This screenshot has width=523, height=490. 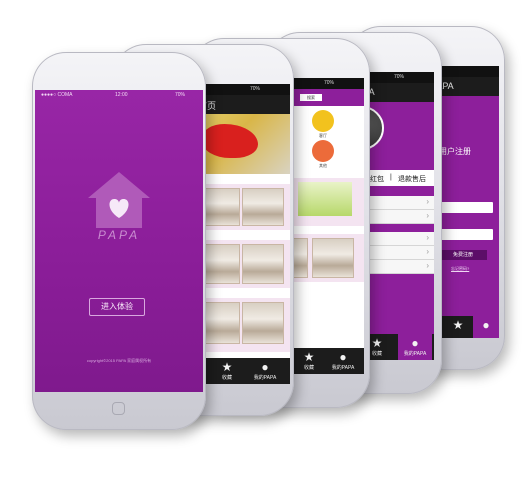 What do you see at coordinates (455, 151) in the screenshot?
I see `register-heading: 用户注册` at bounding box center [455, 151].